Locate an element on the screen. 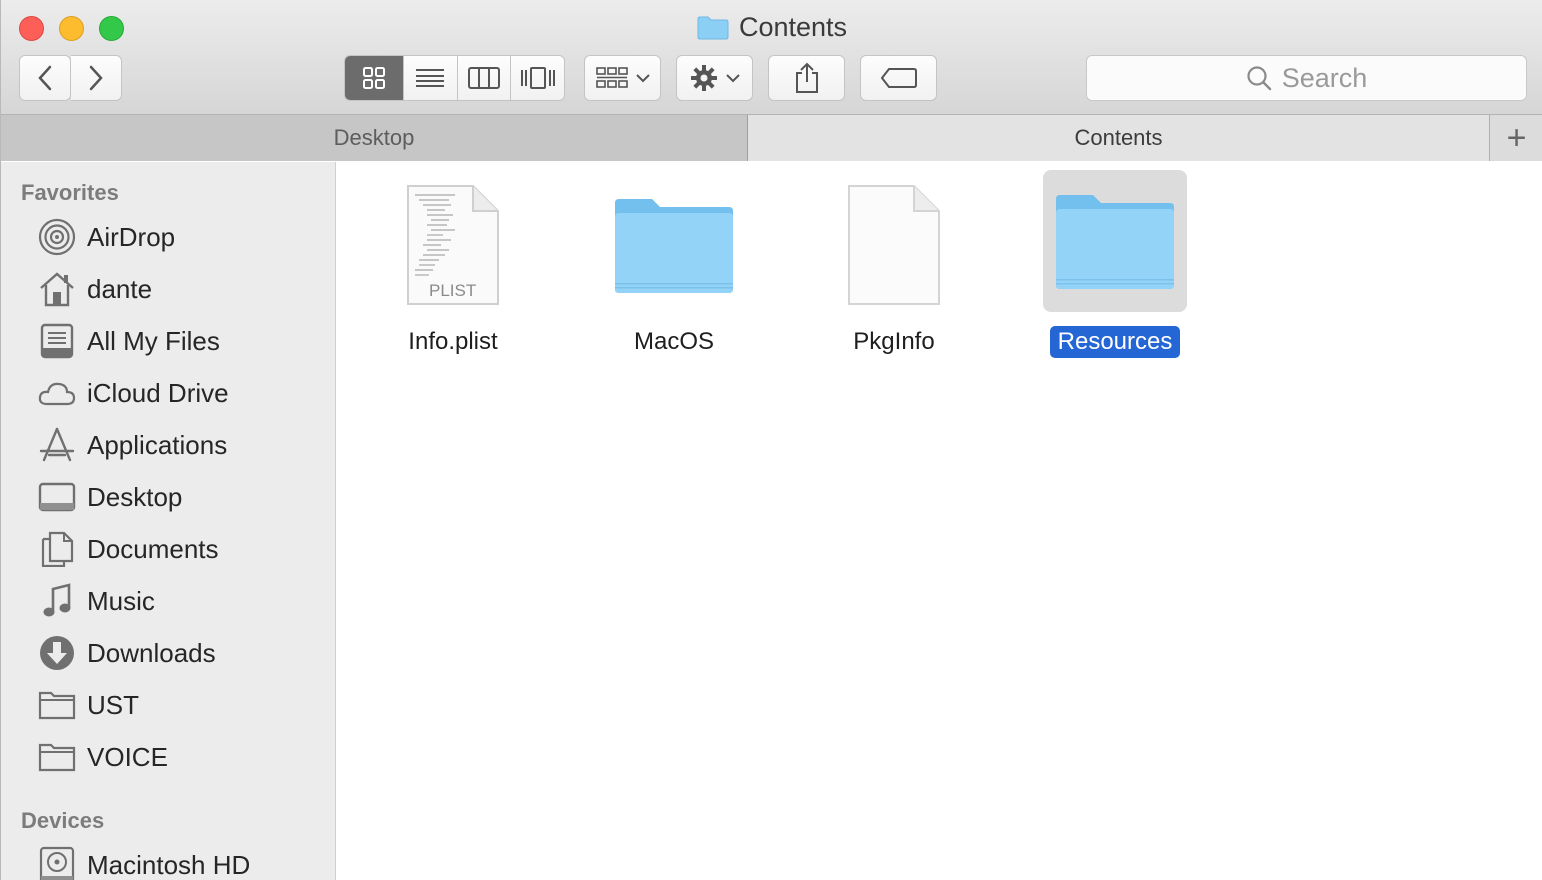 This screenshot has width=1542, height=880. file-name-text: Info.plist is located at coordinates (453, 341).